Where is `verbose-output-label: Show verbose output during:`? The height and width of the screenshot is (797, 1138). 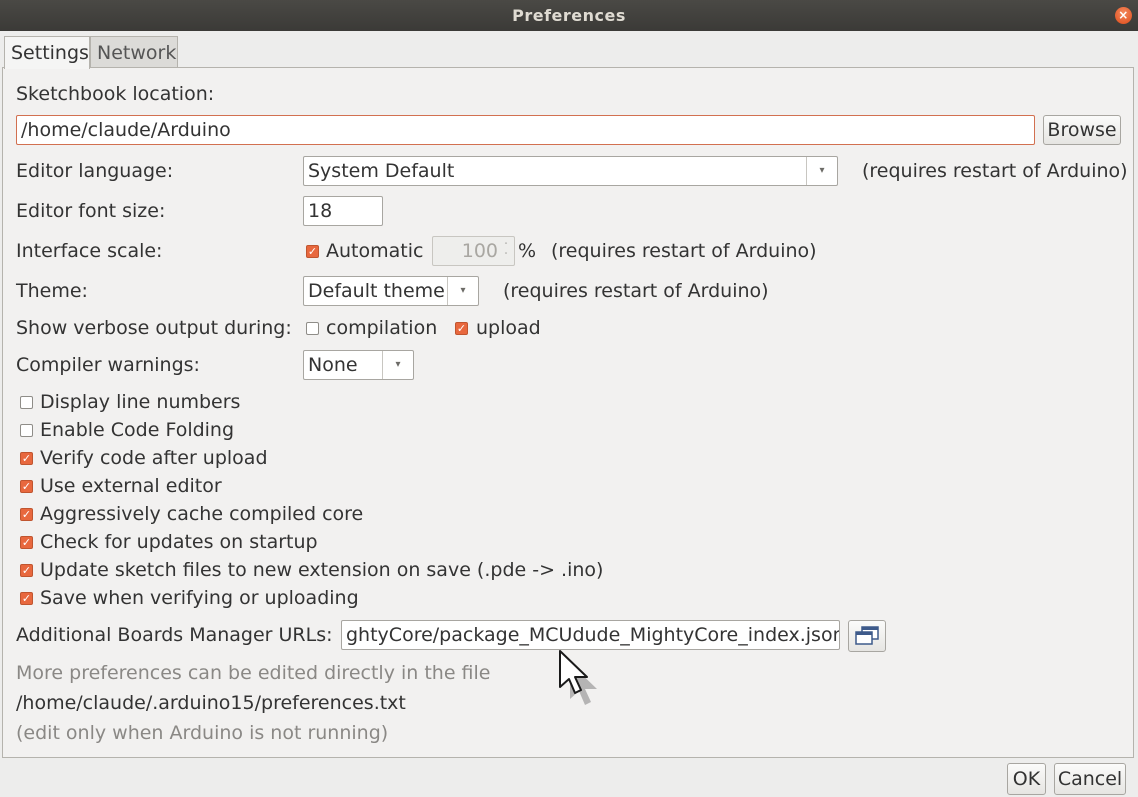 verbose-output-label: Show verbose output during: is located at coordinates (154, 328).